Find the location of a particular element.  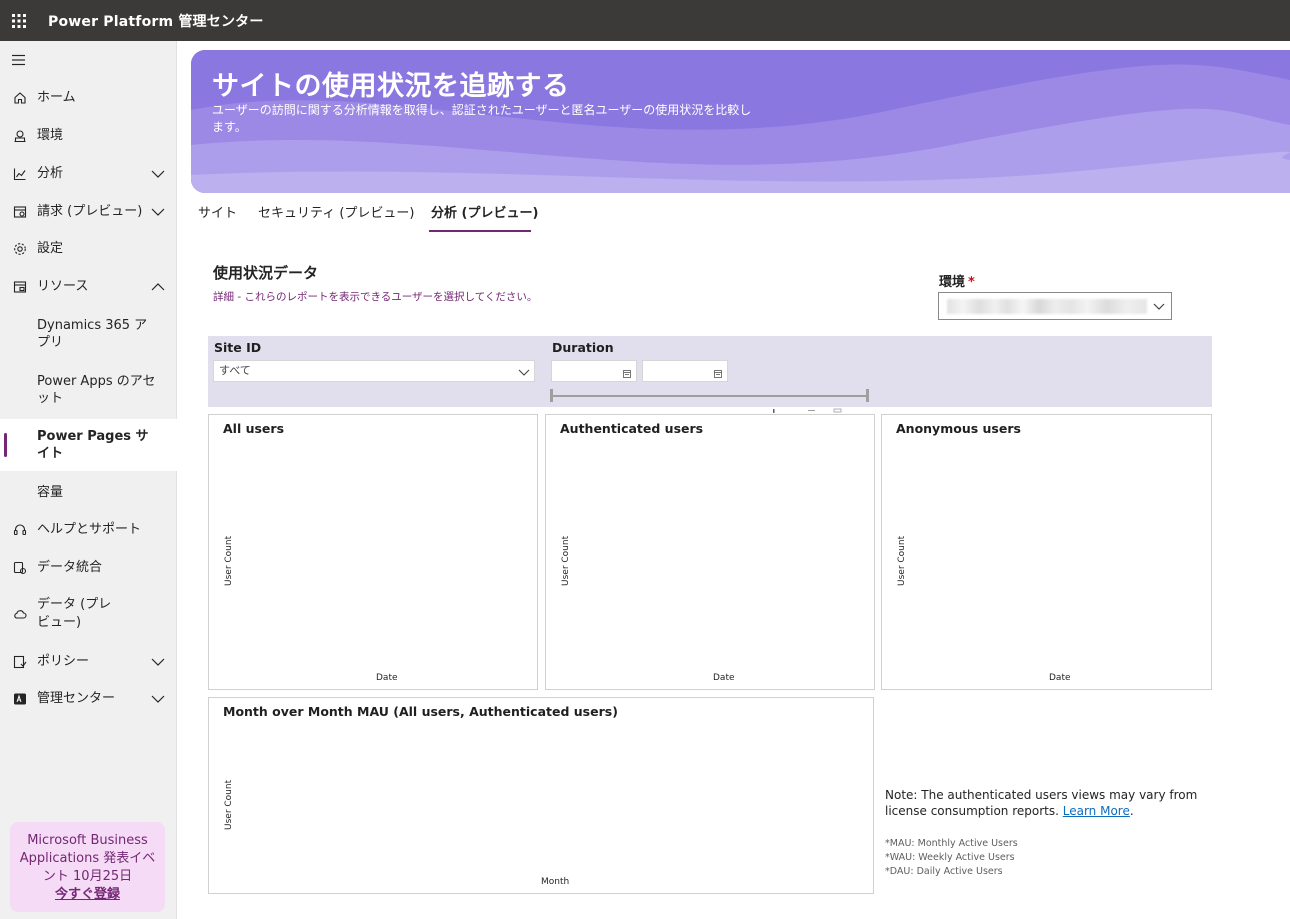

register-now-link: 今すぐ登録 is located at coordinates (87, 895).